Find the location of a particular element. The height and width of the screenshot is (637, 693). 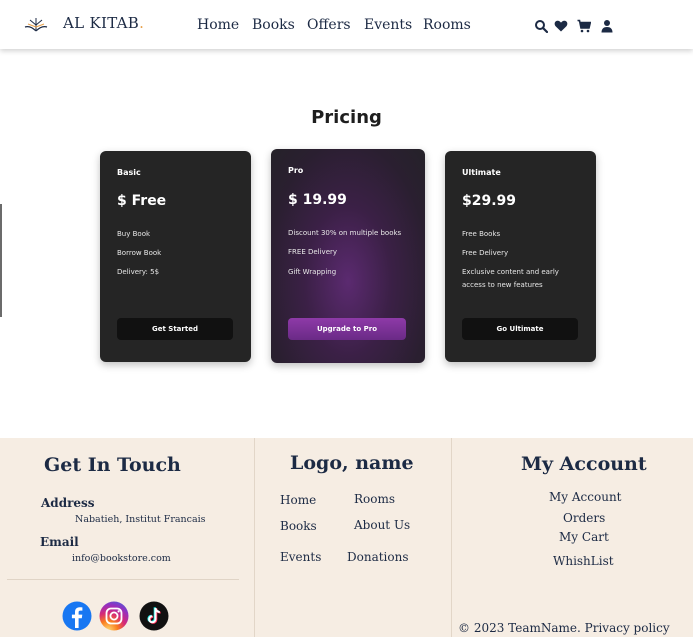

plan-name: Pro is located at coordinates (296, 170).